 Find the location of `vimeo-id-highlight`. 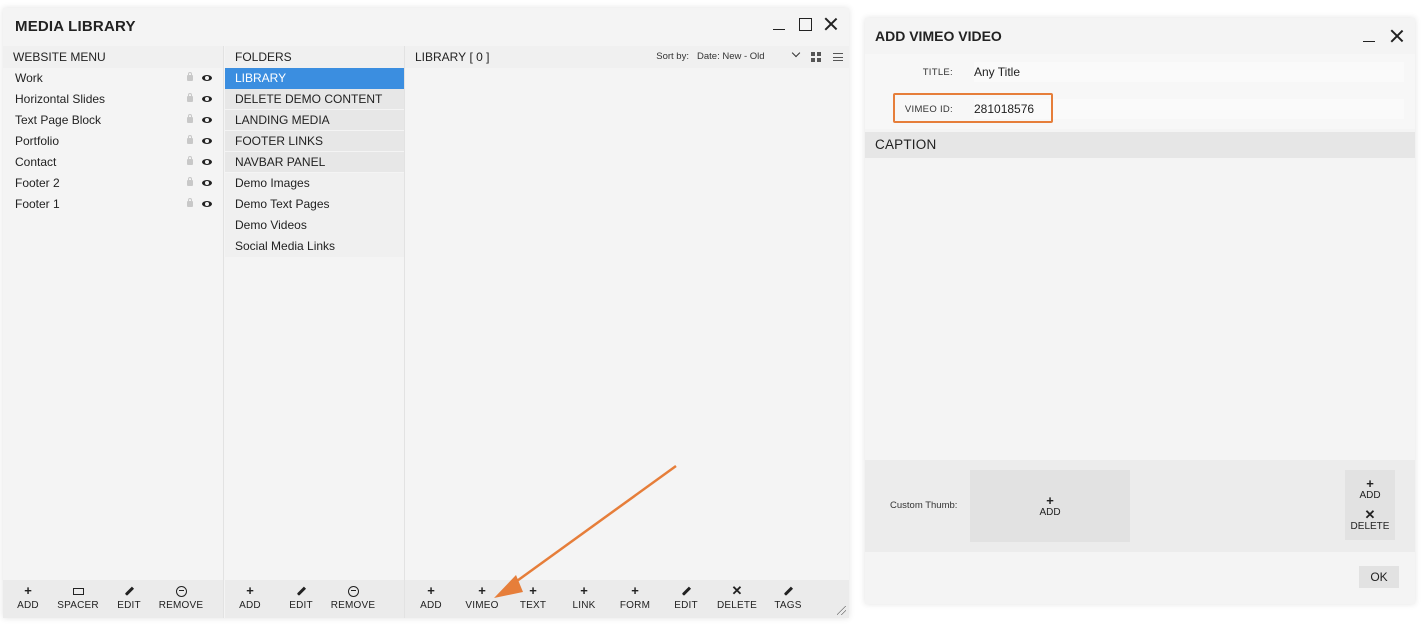

vimeo-id-highlight is located at coordinates (973, 108).